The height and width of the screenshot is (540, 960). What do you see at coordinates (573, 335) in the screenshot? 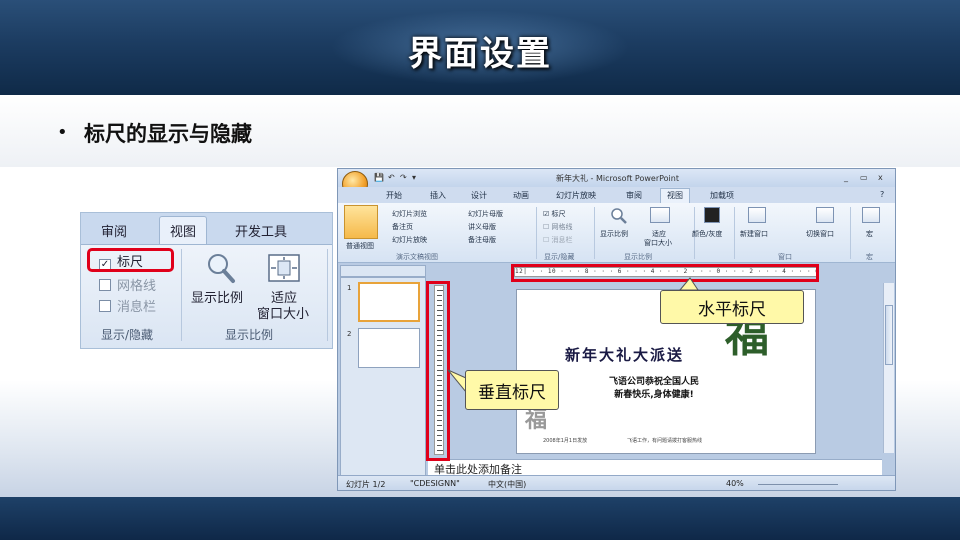
I see `callout-pointers` at bounding box center [573, 335].